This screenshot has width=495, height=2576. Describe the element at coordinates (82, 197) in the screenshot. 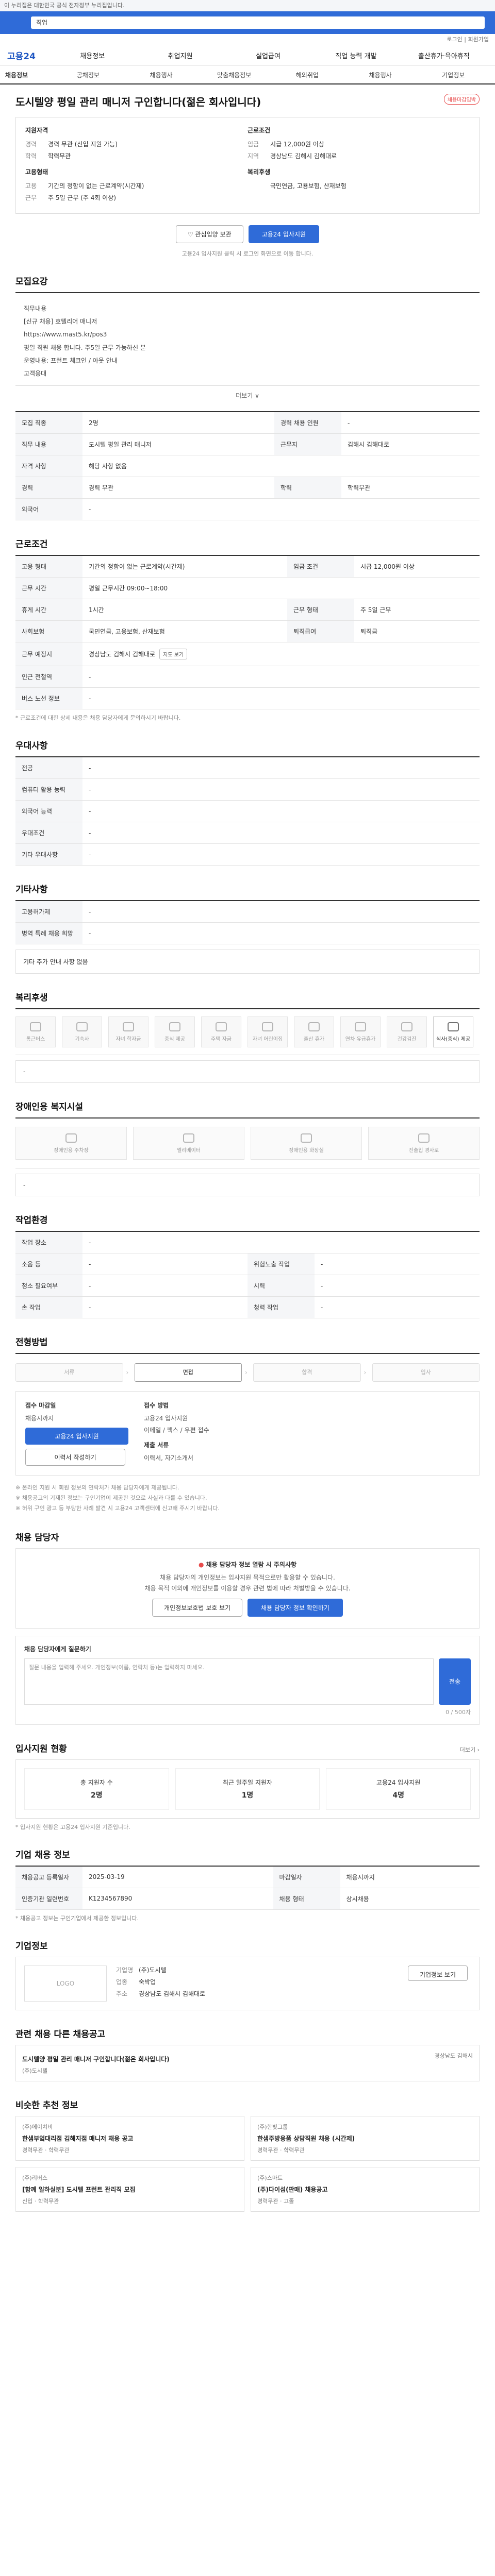

I see `summary-value: 주 5일 근무 (주 4회 이상)` at that location.